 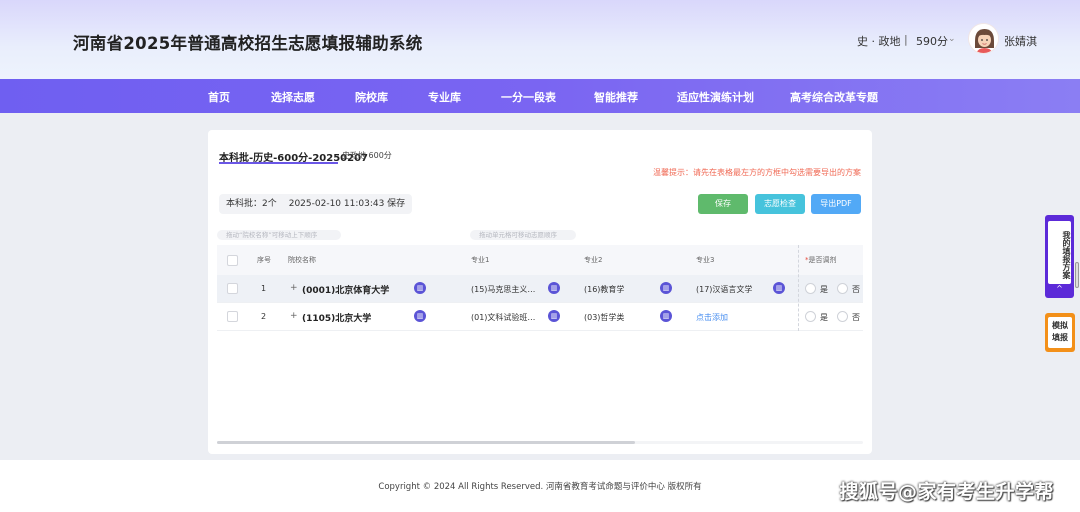 I want to click on header-school: 院校名称, so click(x=302, y=260).